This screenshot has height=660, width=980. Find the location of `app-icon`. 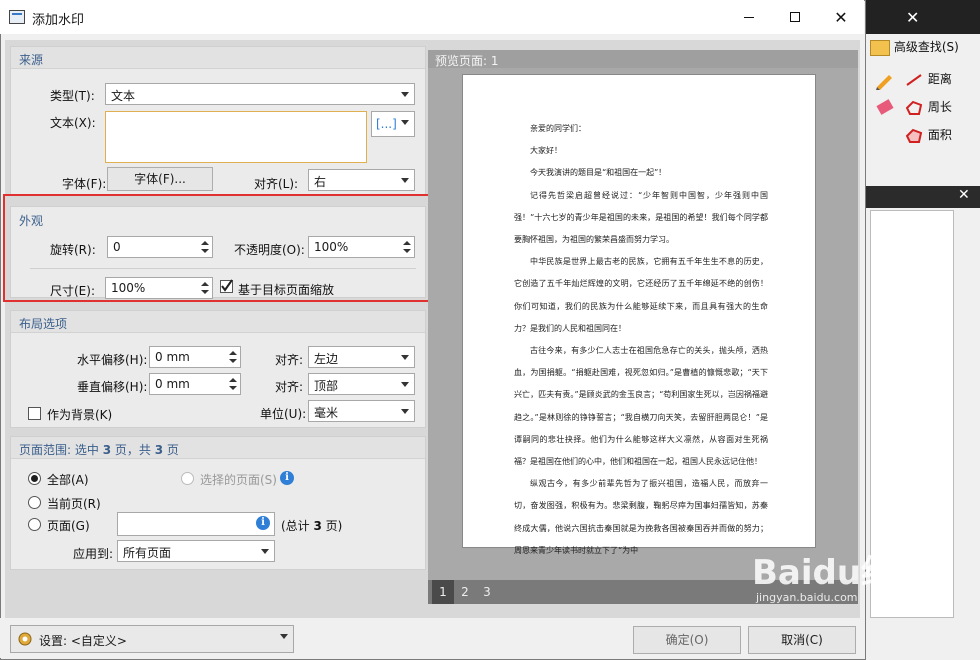

app-icon is located at coordinates (17, 17).